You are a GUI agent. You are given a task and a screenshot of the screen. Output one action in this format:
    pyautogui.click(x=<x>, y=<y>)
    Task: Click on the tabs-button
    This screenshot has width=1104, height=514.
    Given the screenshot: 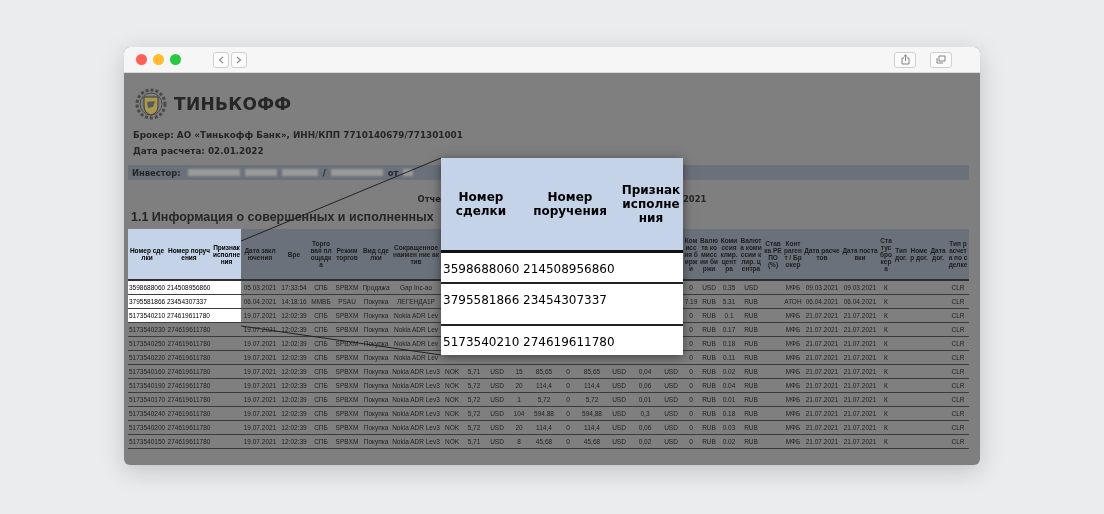 What is the action you would take?
    pyautogui.click(x=941, y=59)
    